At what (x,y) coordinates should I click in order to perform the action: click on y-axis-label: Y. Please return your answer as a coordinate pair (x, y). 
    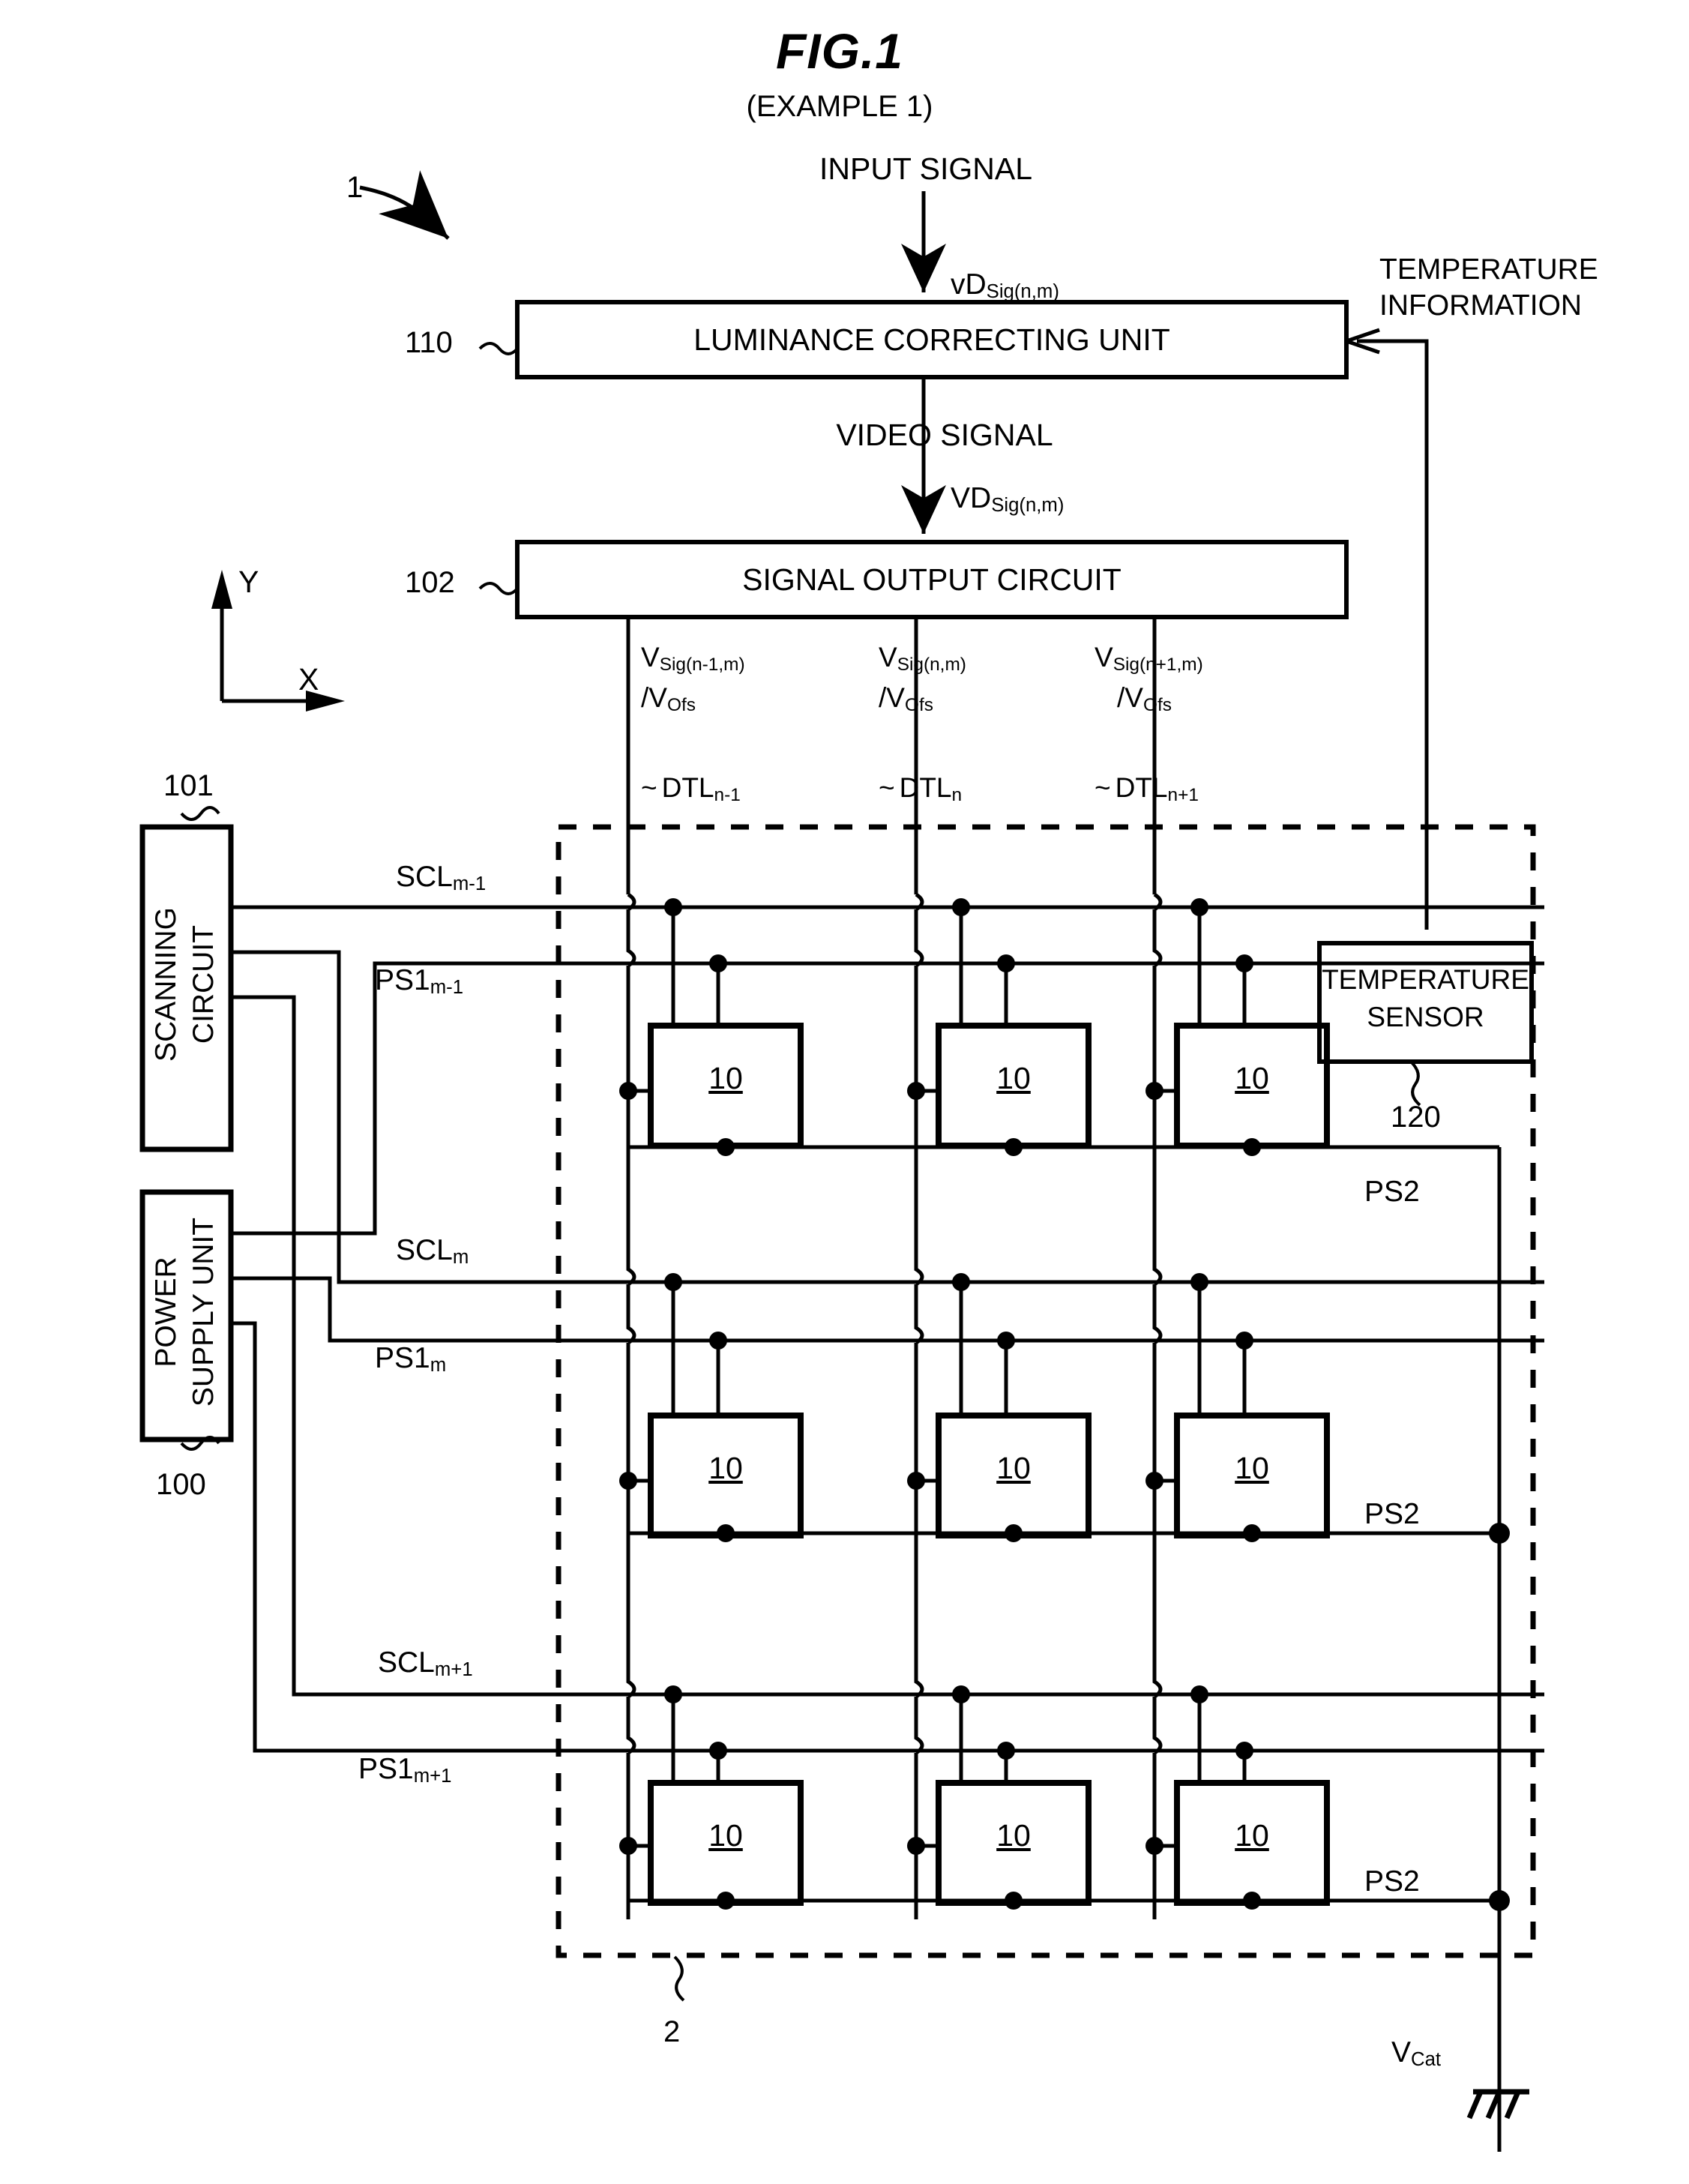
    Looking at the image, I should click on (248, 582).